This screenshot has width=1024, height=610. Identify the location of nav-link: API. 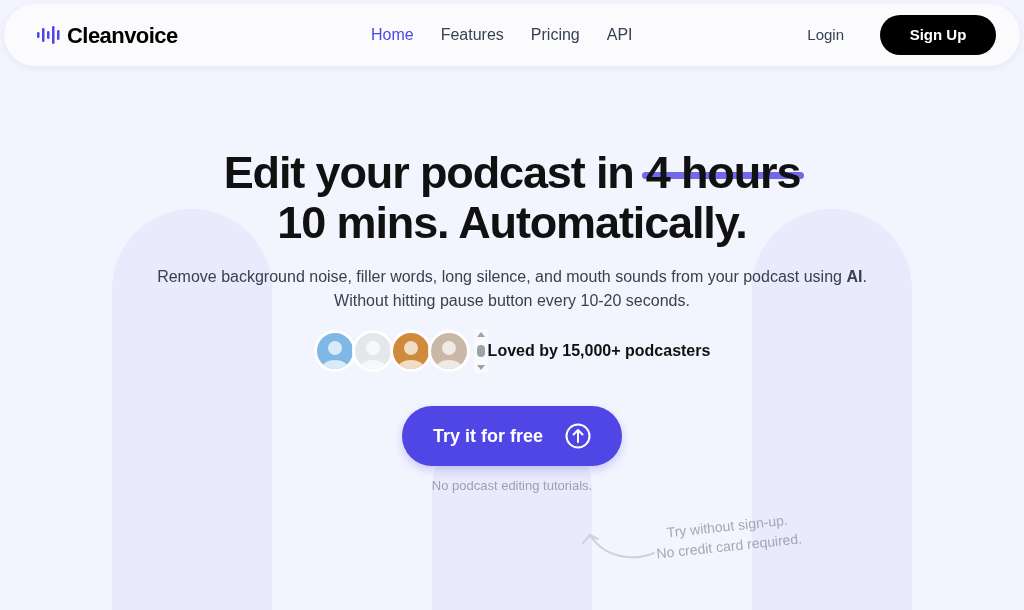
(619, 35).